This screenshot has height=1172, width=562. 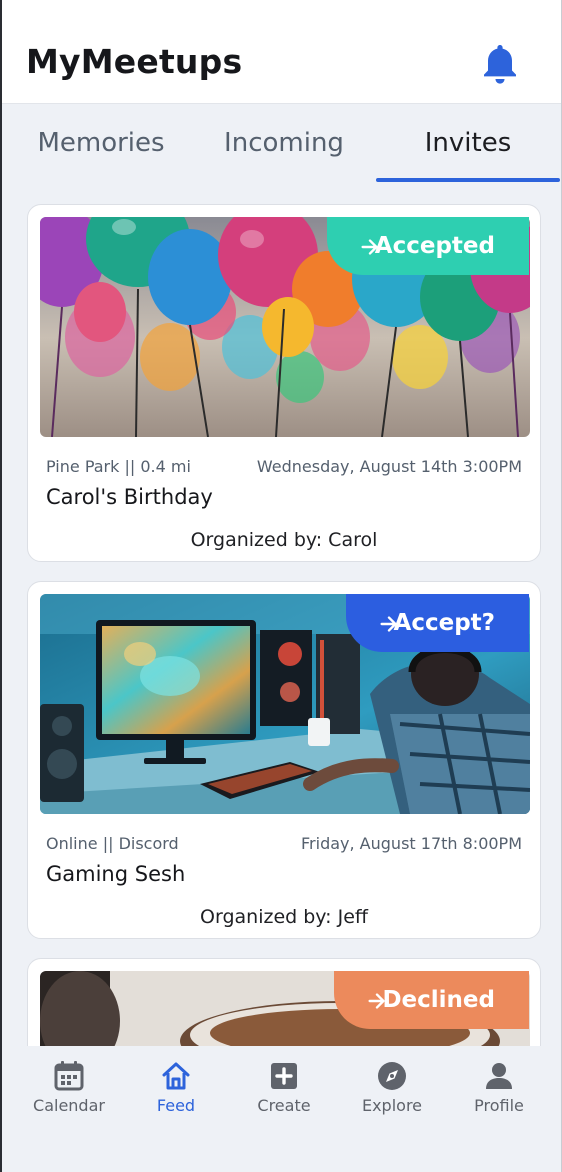 I want to click on nav-label: Create, so click(x=284, y=1105).